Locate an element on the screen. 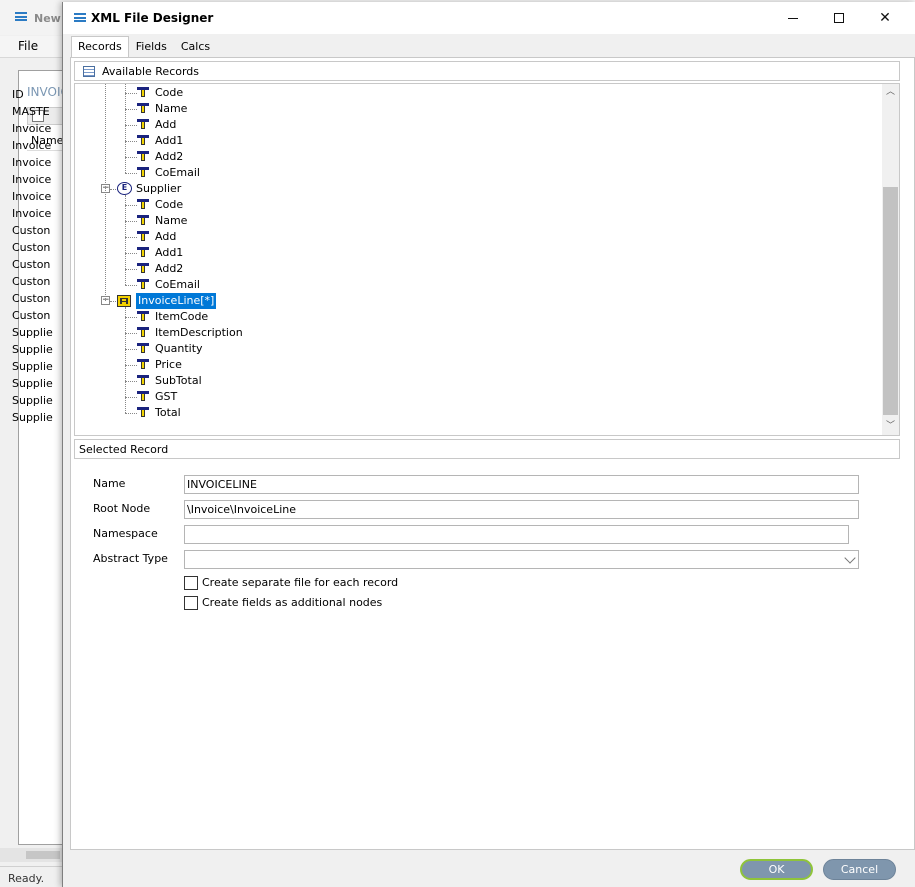  separate-file-checkbox-box is located at coordinates (191, 583).